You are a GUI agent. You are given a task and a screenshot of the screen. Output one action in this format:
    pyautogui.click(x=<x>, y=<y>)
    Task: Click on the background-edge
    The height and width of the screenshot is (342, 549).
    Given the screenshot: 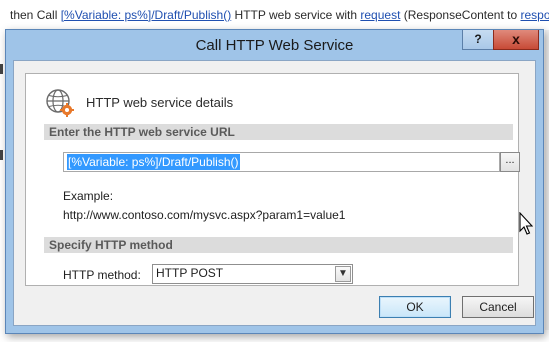 What is the action you would take?
    pyautogui.click(x=547, y=180)
    